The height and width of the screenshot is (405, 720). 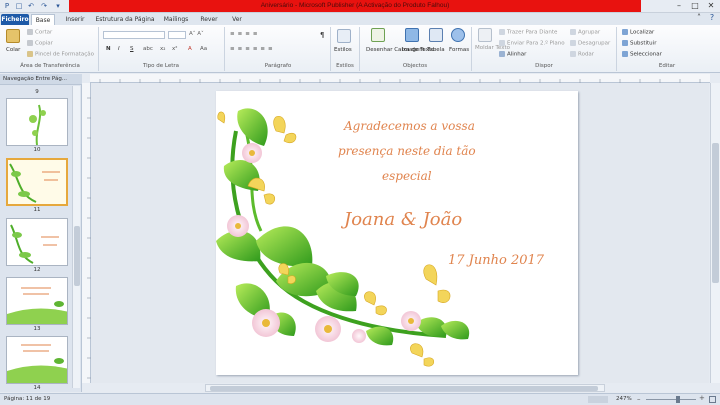 What do you see at coordinates (671, 399) in the screenshot?
I see `zoom-slider` at bounding box center [671, 399].